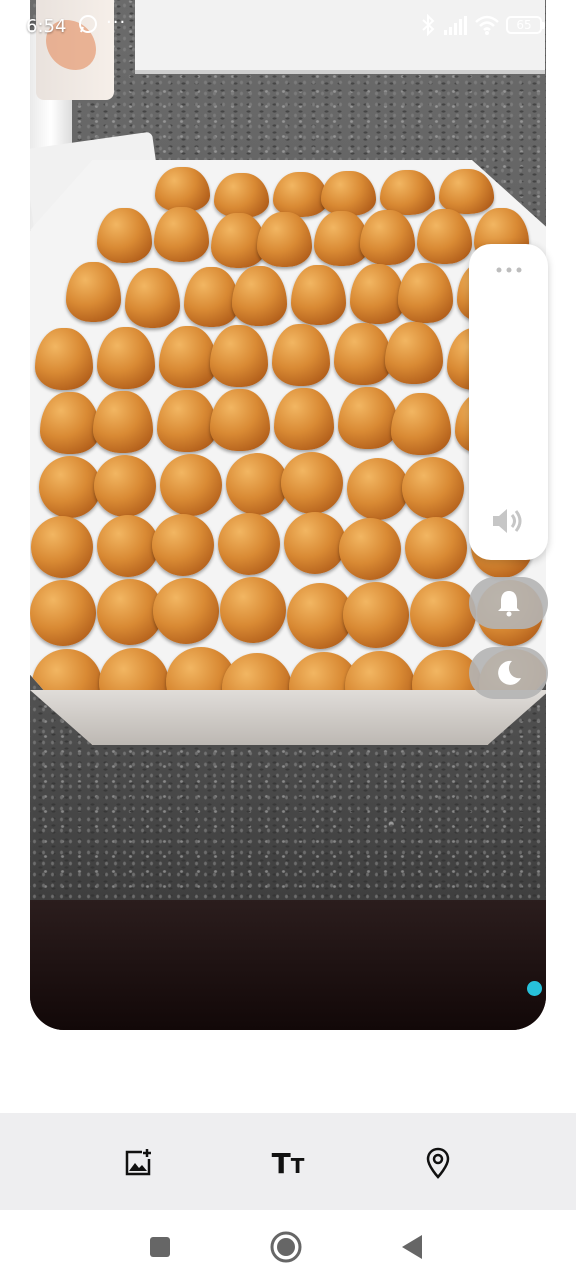  I want to click on pizza-box-rim, so click(288, 717).